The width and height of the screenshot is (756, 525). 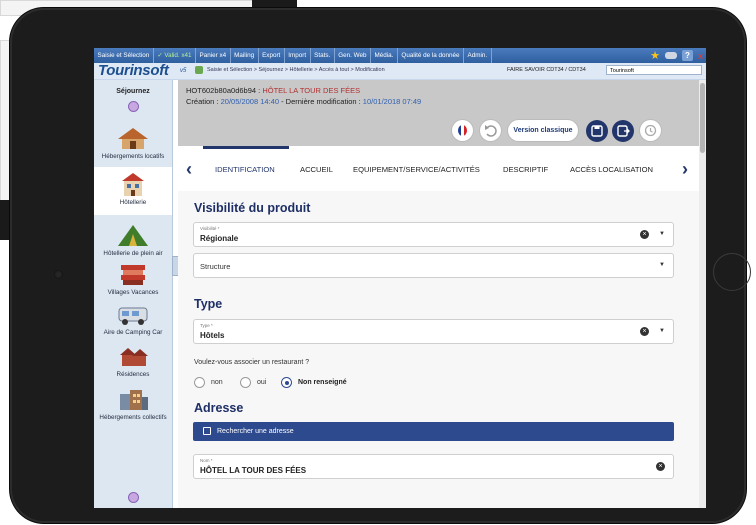 What do you see at coordinates (732, 272) in the screenshot?
I see `home-button` at bounding box center [732, 272].